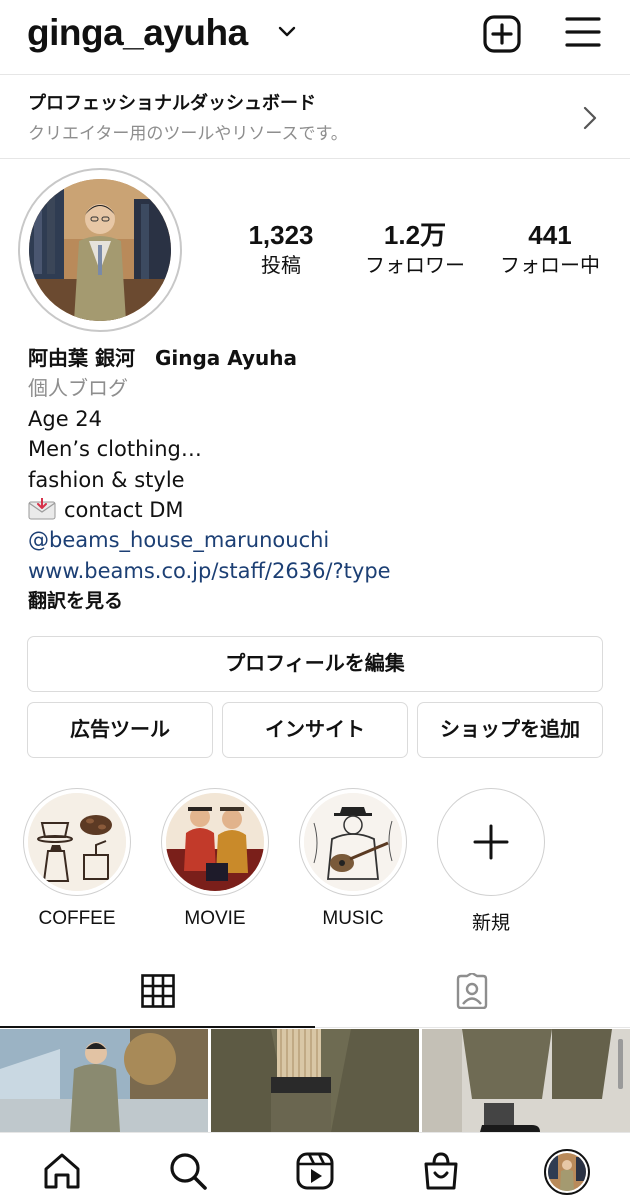 The image size is (630, 1196). I want to click on highlight-music: MUSIC, so click(353, 859).